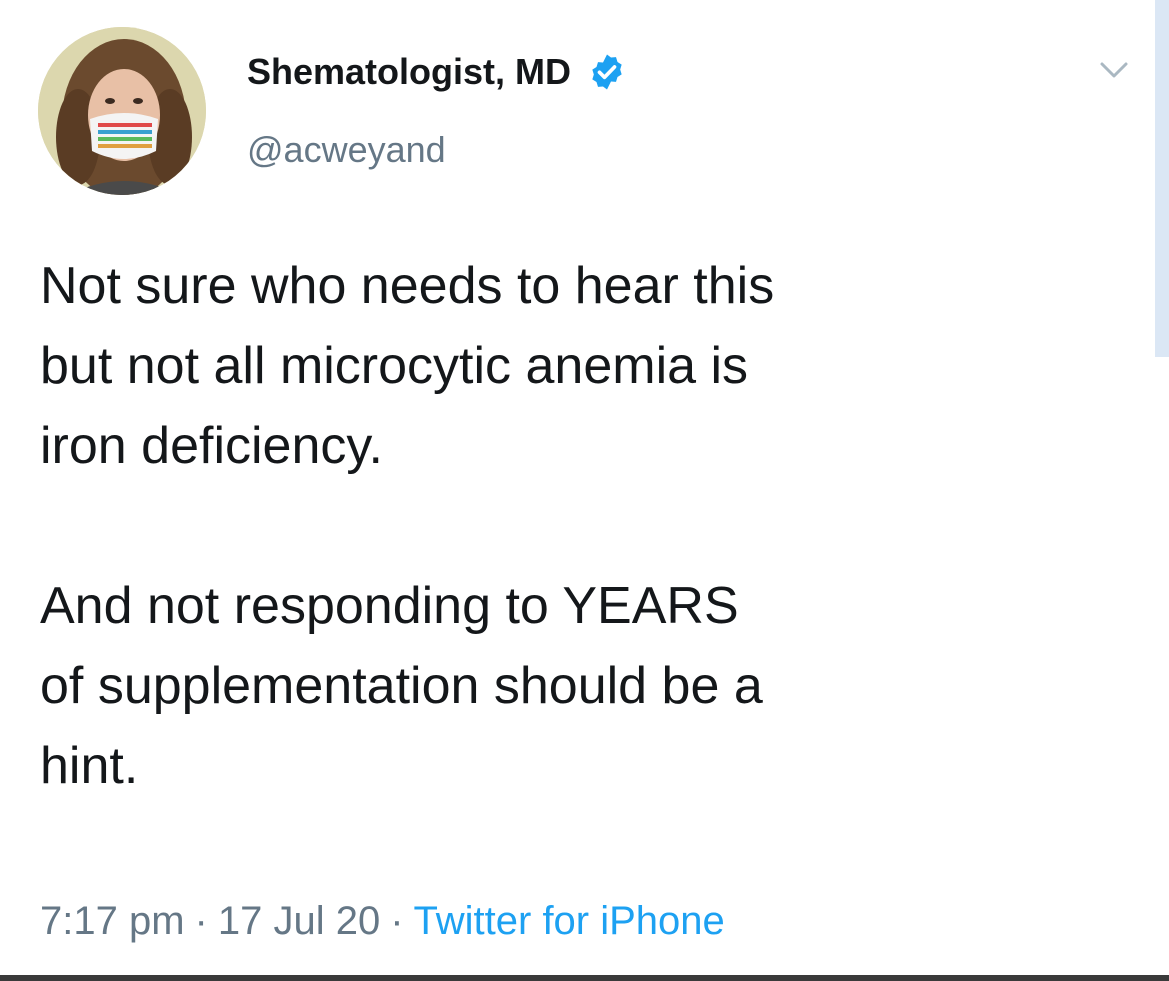  I want to click on tweet-time: 7:17 pm, so click(112, 921).